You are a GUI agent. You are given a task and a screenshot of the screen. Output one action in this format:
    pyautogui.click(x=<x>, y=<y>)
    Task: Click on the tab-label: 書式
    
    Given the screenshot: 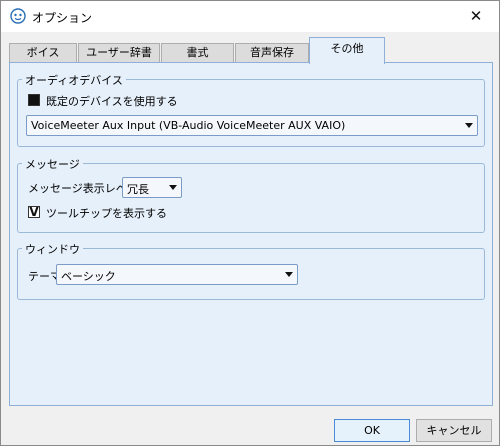 What is the action you would take?
    pyautogui.click(x=197, y=52)
    